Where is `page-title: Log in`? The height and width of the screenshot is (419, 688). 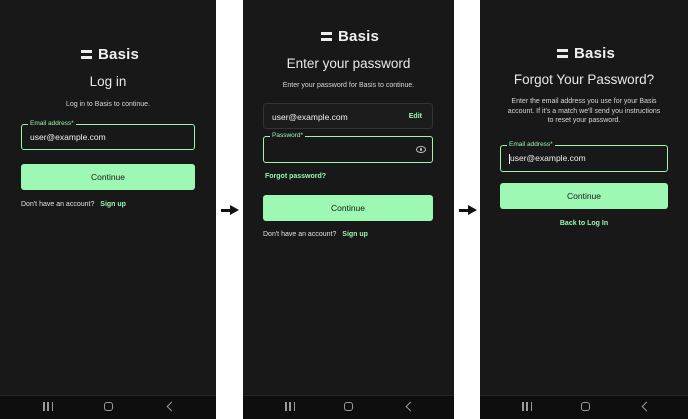
page-title: Log in is located at coordinates (108, 81).